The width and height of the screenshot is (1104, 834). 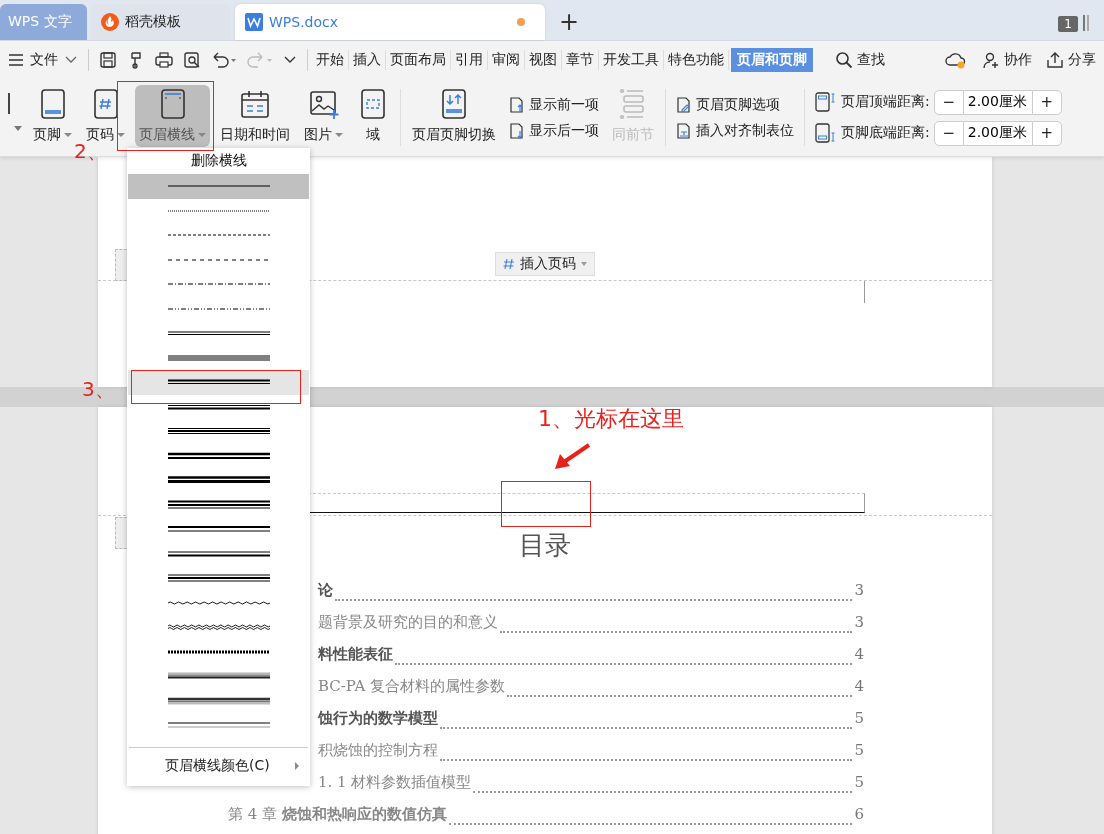 What do you see at coordinates (860, 60) in the screenshot?
I see `find-button: 查找` at bounding box center [860, 60].